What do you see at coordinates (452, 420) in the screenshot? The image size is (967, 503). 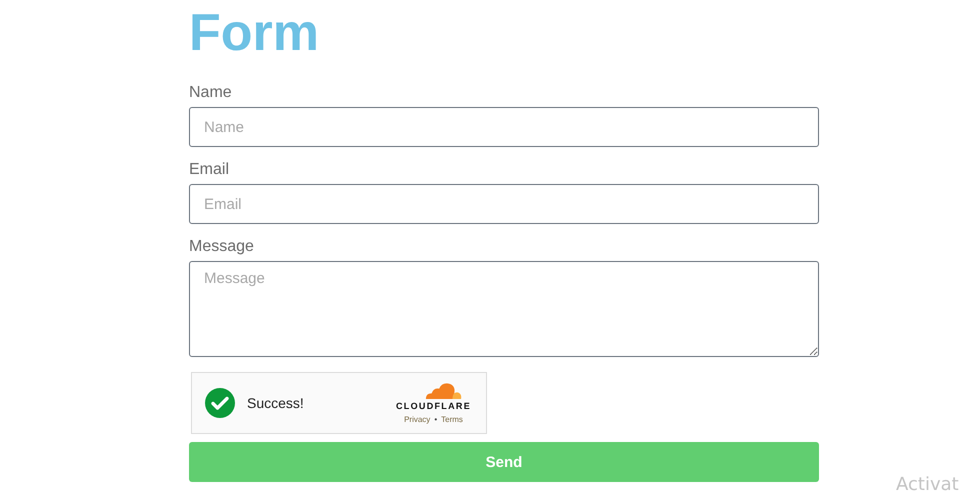 I see `captcha-link: Terms` at bounding box center [452, 420].